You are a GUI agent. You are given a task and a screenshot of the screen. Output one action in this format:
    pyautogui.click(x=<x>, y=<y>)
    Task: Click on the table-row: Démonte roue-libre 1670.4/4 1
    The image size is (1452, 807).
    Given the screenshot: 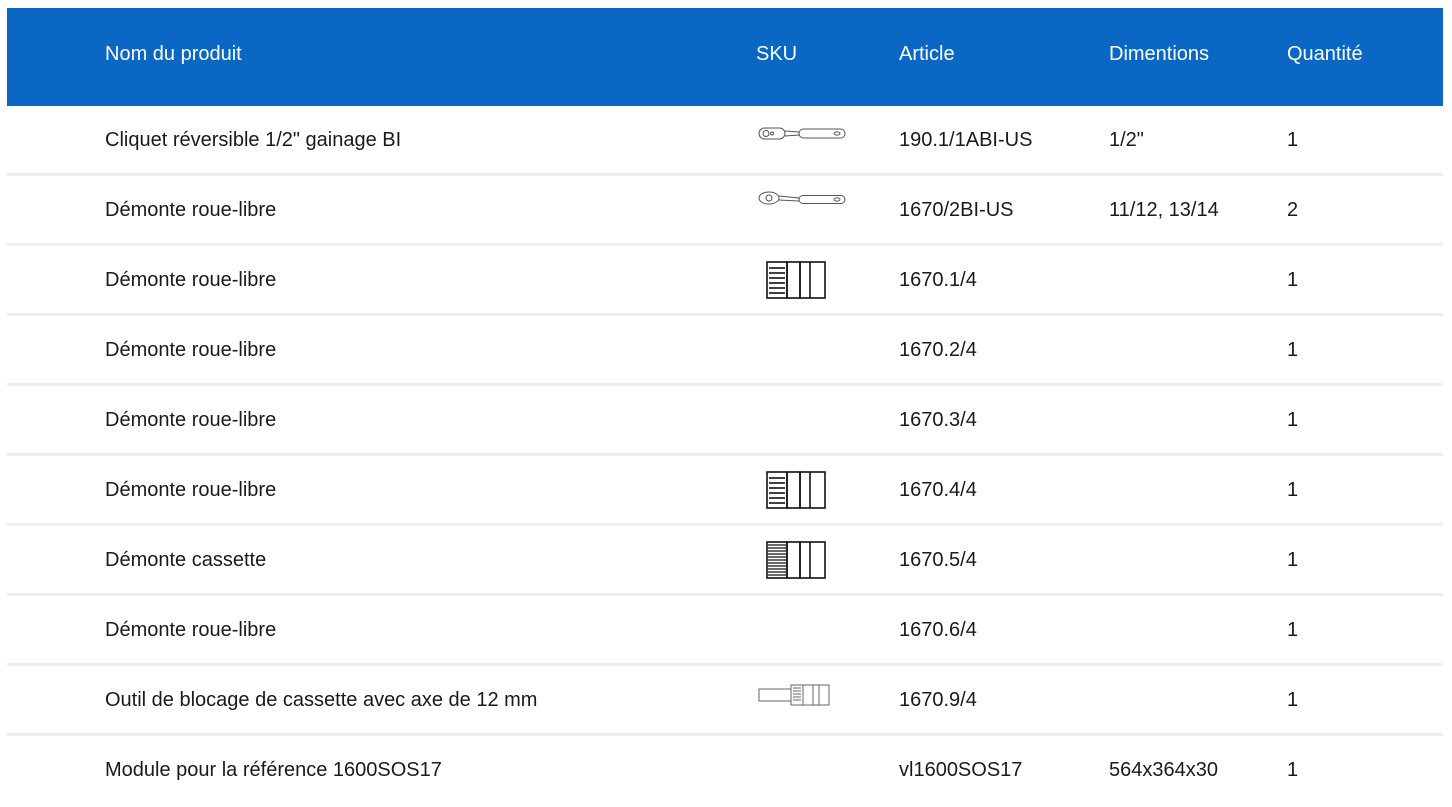 What is the action you would take?
    pyautogui.click(x=725, y=491)
    